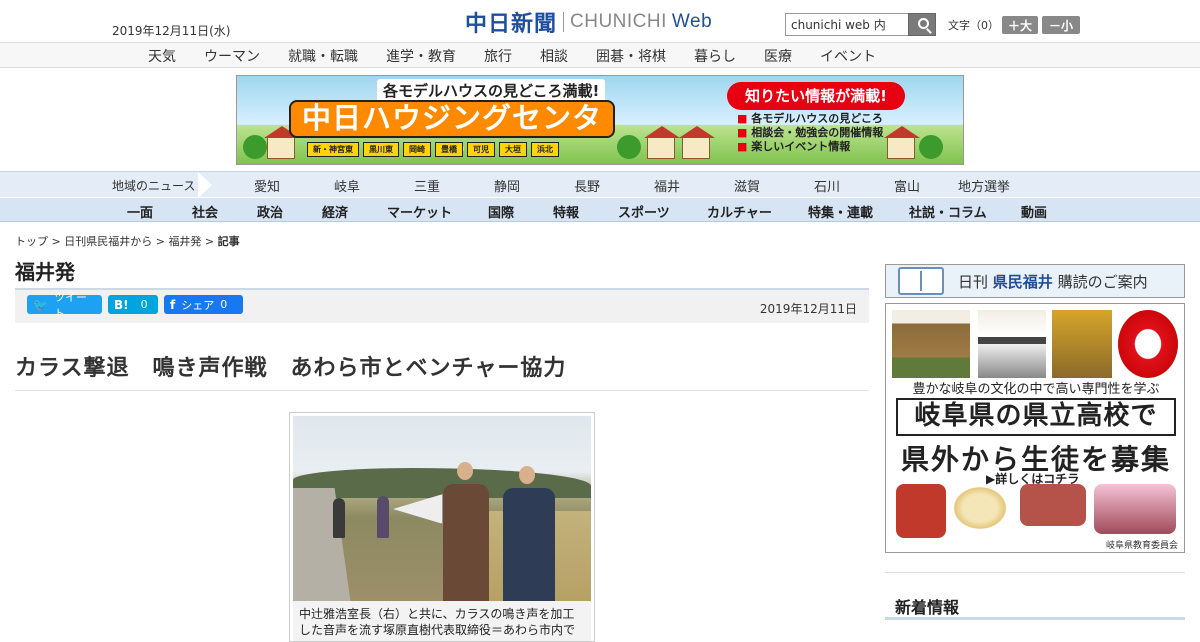 The width and height of the screenshot is (1200, 642). What do you see at coordinates (1082, 344) in the screenshot?
I see `cormorant-illustration` at bounding box center [1082, 344].